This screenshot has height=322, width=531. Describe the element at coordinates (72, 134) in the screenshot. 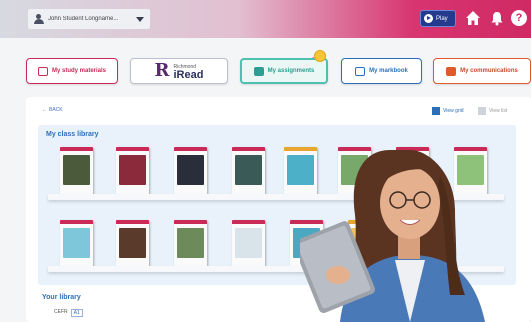

I see `class-library-title: My class library` at that location.